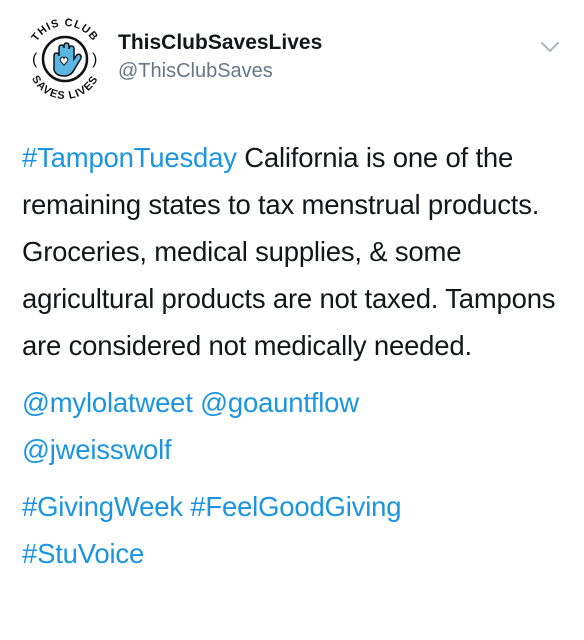 The height and width of the screenshot is (640, 584). Describe the element at coordinates (220, 57) in the screenshot. I see `author-block: ThisClubSavesLives @ThisClubSaves` at that location.